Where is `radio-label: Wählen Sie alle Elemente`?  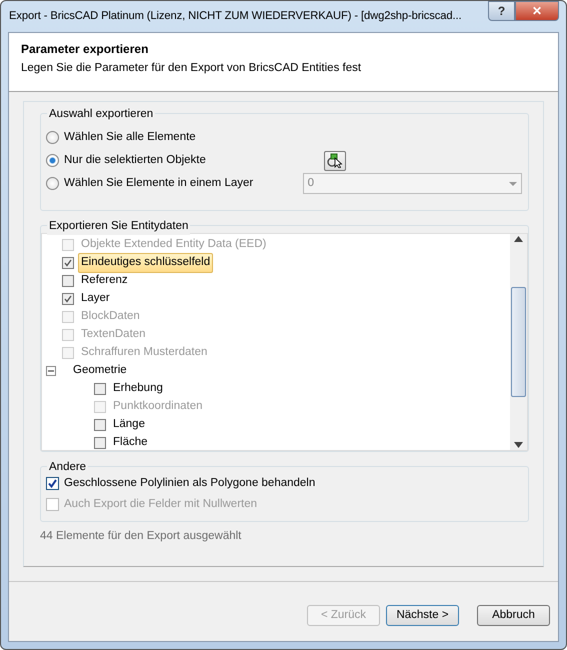 radio-label: Wählen Sie alle Elemente is located at coordinates (174, 137).